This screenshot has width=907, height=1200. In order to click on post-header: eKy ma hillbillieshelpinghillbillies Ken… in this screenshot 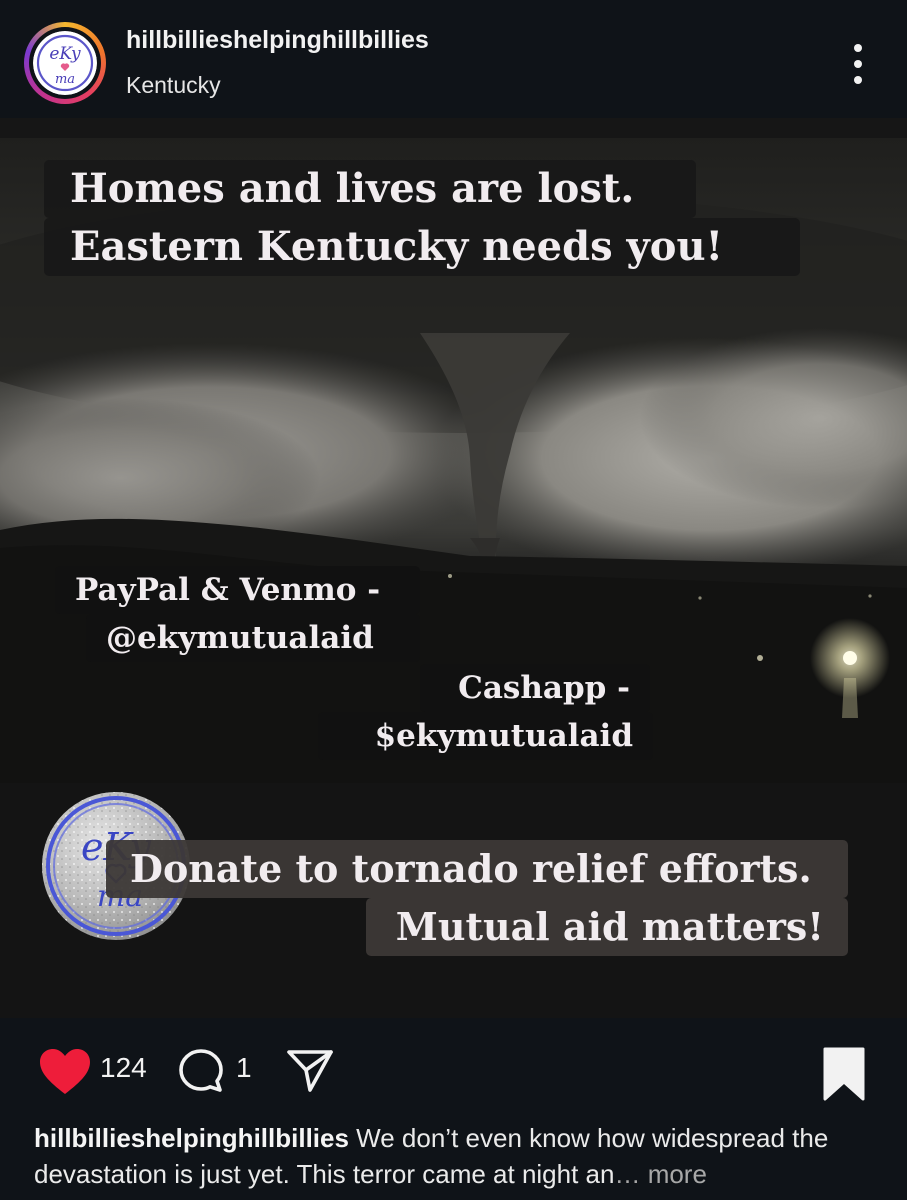, I will do `click(453, 59)`.